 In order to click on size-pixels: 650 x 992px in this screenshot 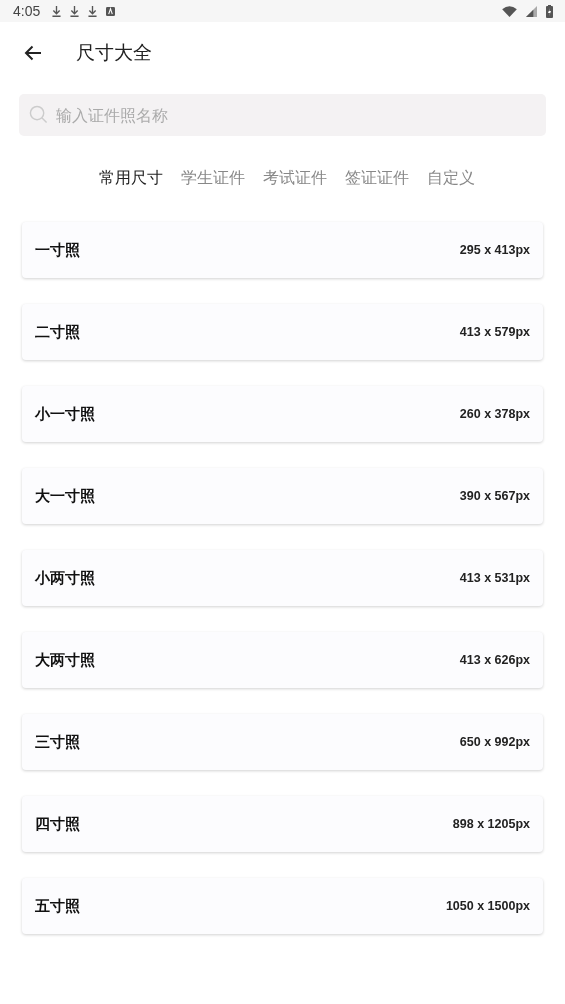, I will do `click(494, 742)`.